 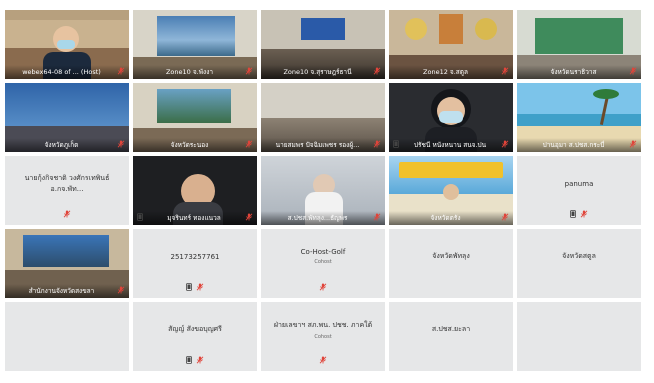 I want to click on participant-name-bar: webex64-08 of ... (Host), so click(x=67, y=72).